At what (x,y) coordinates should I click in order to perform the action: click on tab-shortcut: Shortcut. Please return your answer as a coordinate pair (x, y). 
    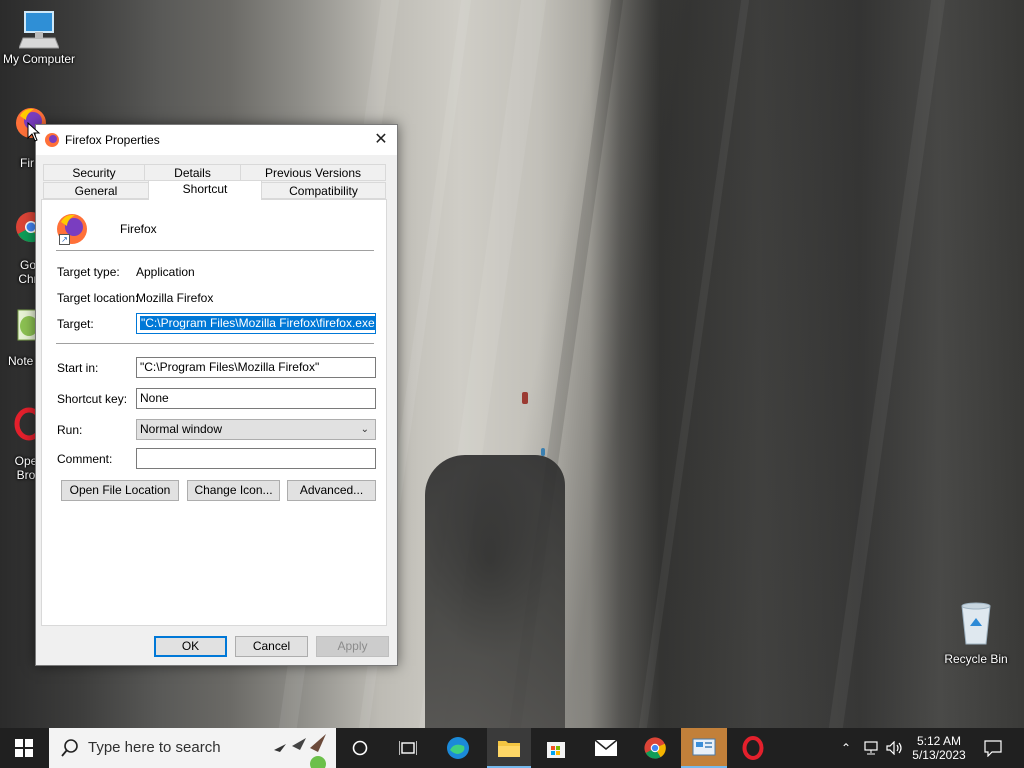
    Looking at the image, I should click on (205, 190).